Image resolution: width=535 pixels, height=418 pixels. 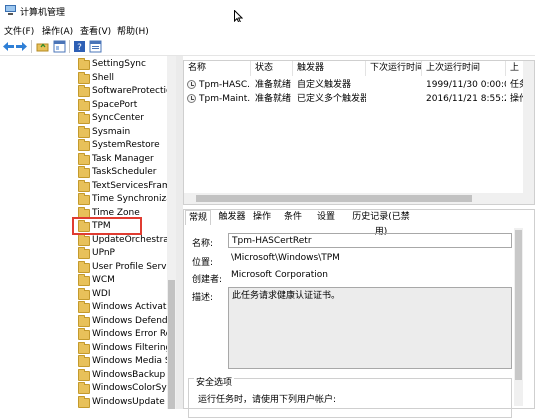 I want to click on menu-help: 帮助(H), so click(x=133, y=30).